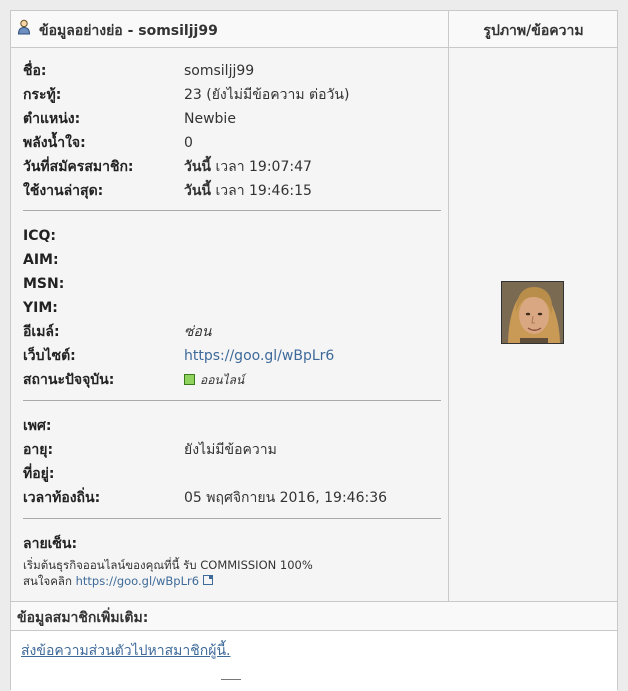 Image resolution: width=628 pixels, height=691 pixels. I want to click on status-online-icon, so click(189, 379).